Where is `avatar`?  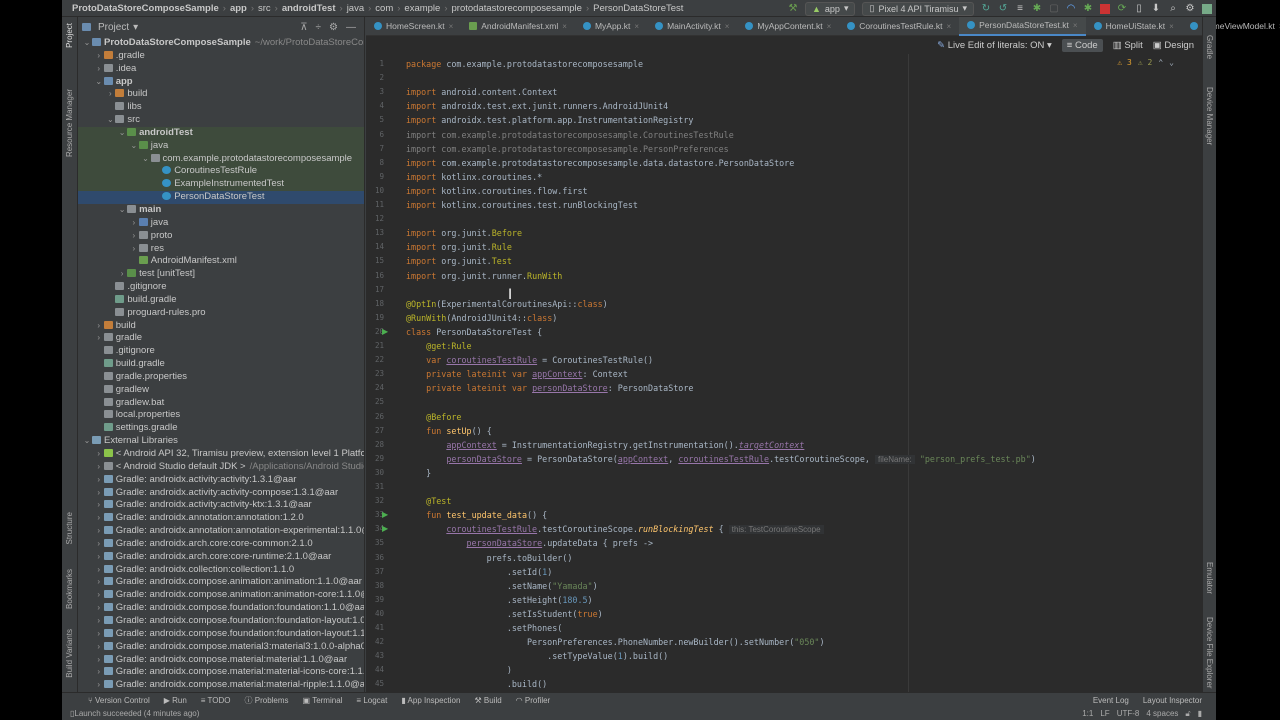 avatar is located at coordinates (1207, 8).